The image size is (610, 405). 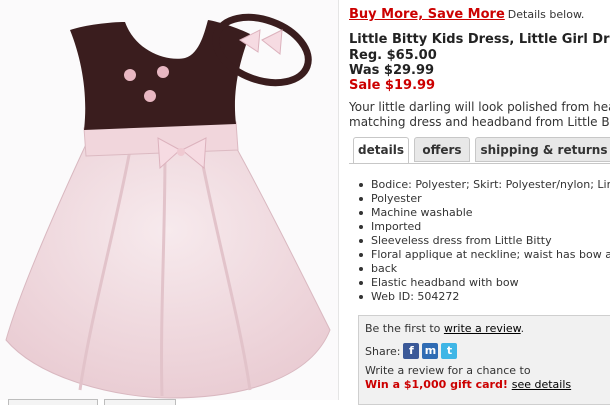 What do you see at coordinates (483, 199) in the screenshot?
I see `detail-item-continued: Polyester` at bounding box center [483, 199].